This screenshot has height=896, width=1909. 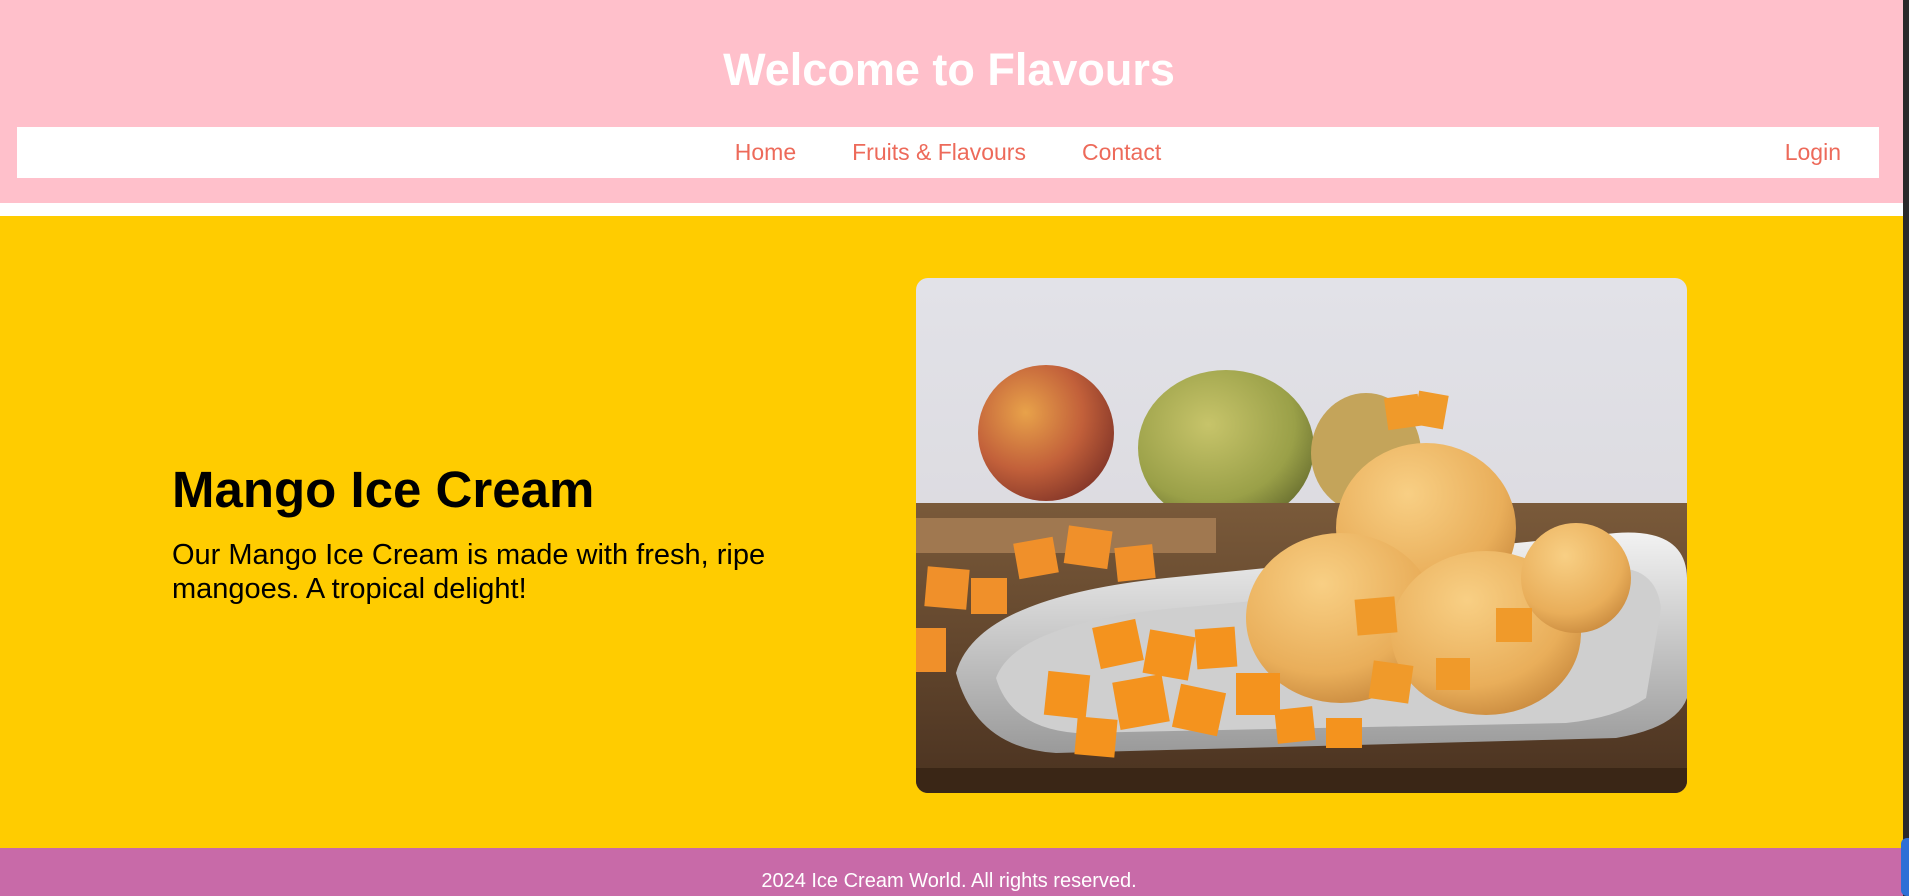 I want to click on nav-link-contact: Contact, so click(x=1121, y=152).